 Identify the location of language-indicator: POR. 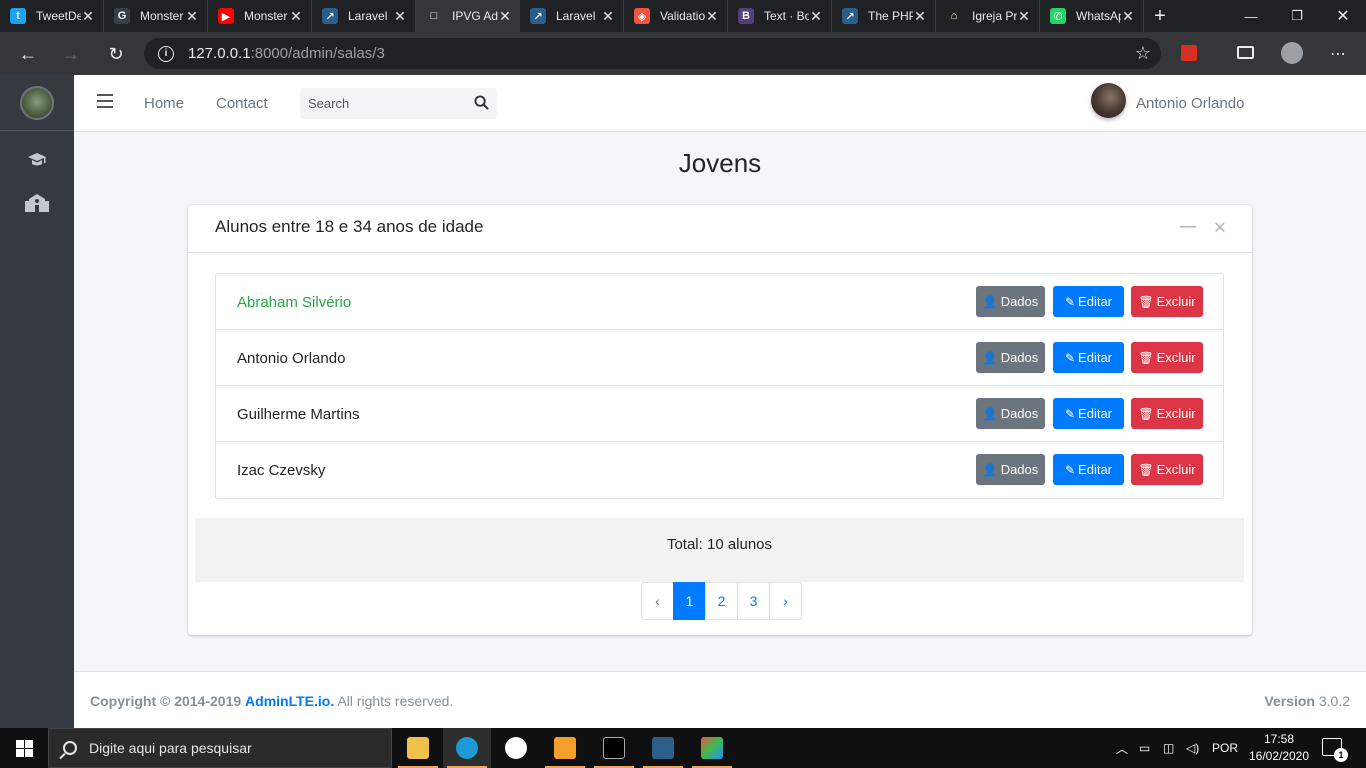
(1225, 748).